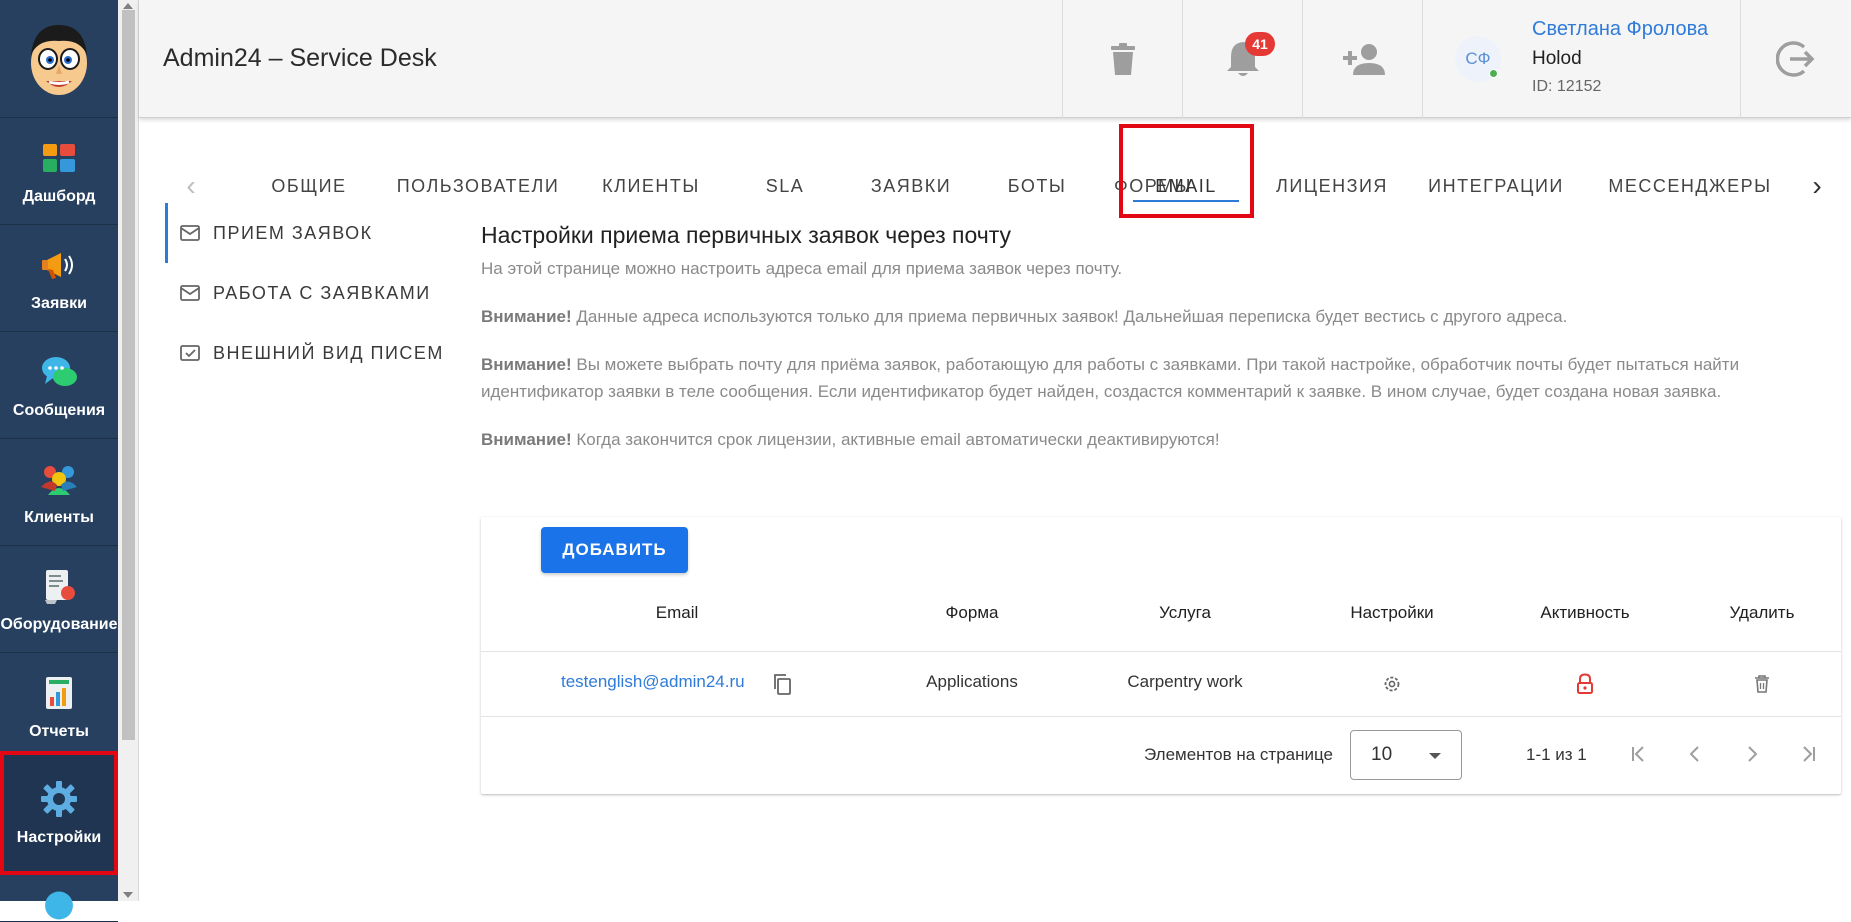 Image resolution: width=1851 pixels, height=922 pixels. What do you see at coordinates (1392, 612) in the screenshot?
I see `column-header-settings: Настройки` at bounding box center [1392, 612].